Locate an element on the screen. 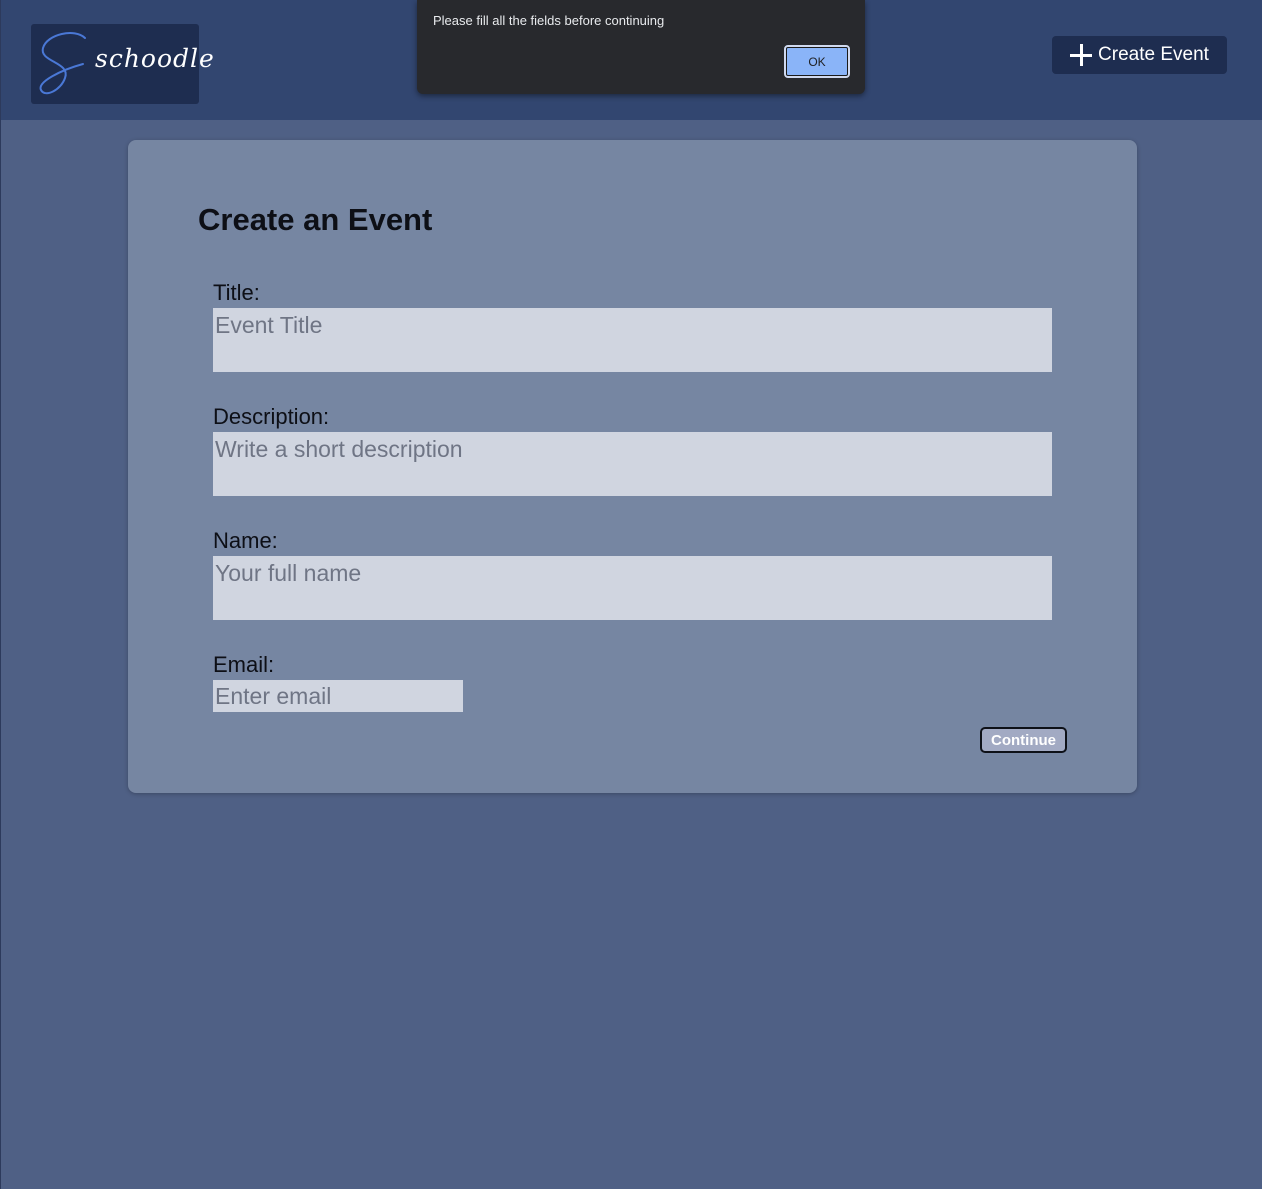 The width and height of the screenshot is (1262, 1189). create-event-label: Create Event is located at coordinates (1153, 54).